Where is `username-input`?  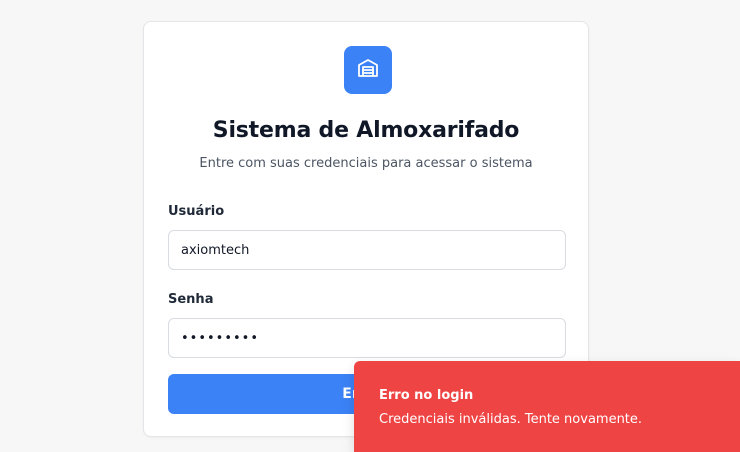
username-input is located at coordinates (367, 250).